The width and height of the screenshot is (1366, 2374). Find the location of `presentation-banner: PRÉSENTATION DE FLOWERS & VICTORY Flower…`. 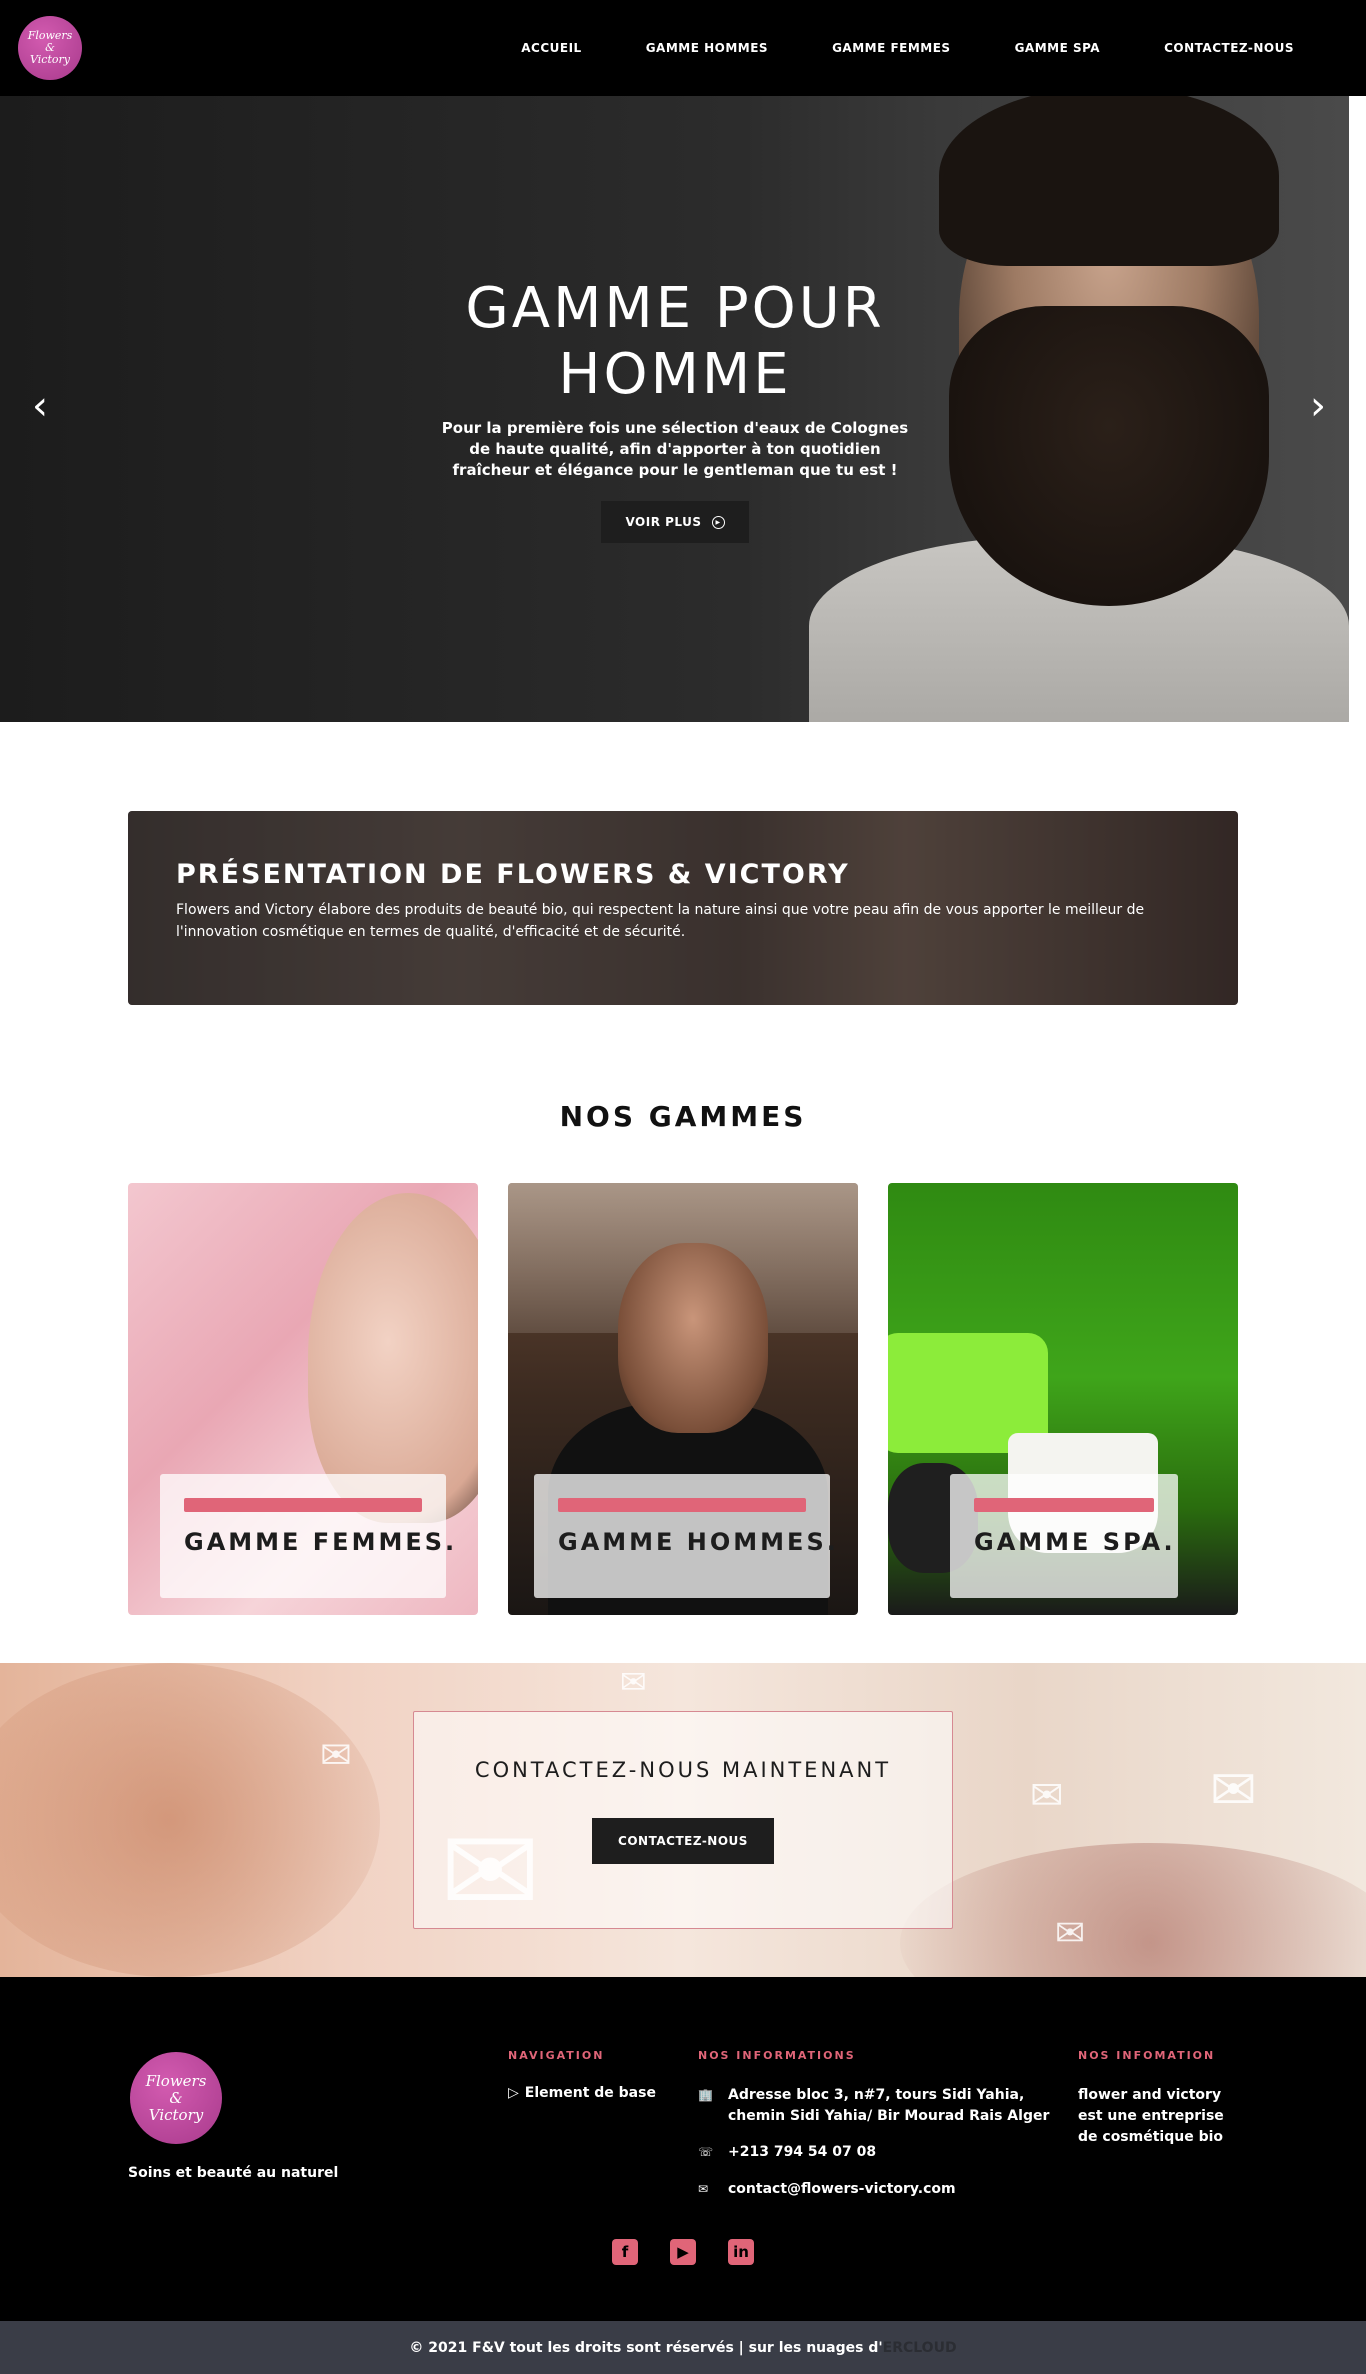

presentation-banner: PRÉSENTATION DE FLOWERS & VICTORY Flower… is located at coordinates (683, 908).